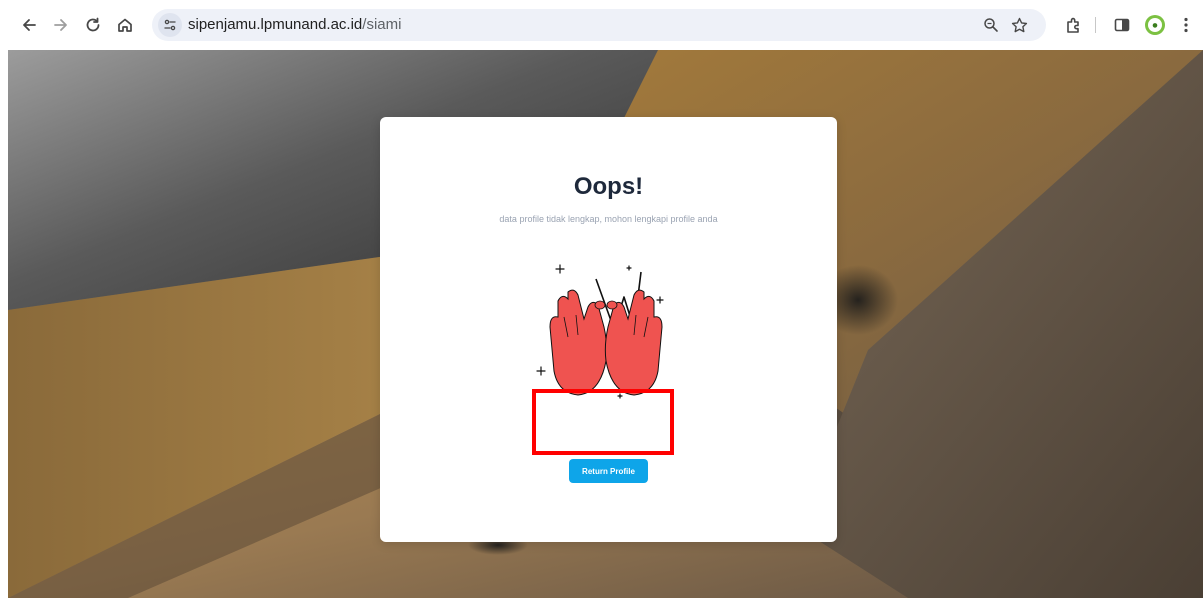 This screenshot has height=598, width=1203. I want to click on back-button, so click(29, 25).